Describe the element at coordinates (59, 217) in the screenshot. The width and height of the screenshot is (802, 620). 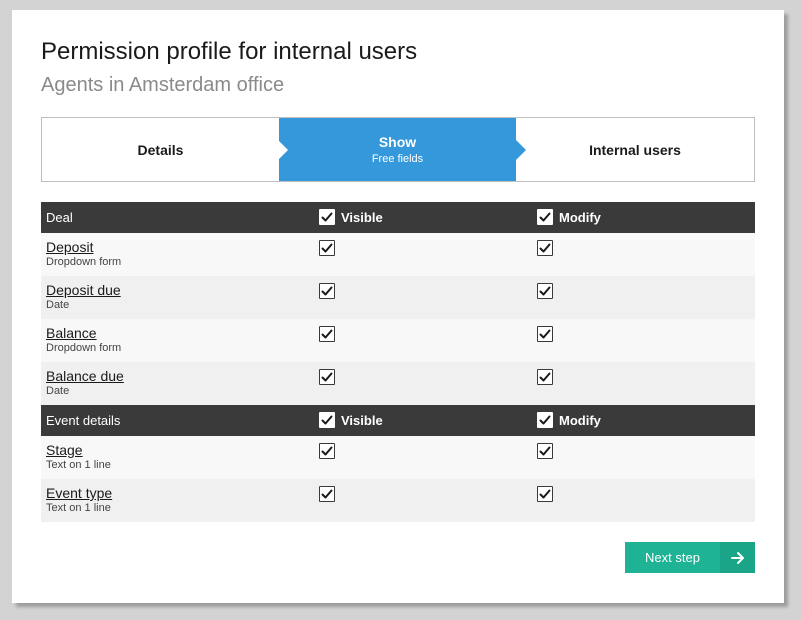
I see `section-name: Deal` at that location.